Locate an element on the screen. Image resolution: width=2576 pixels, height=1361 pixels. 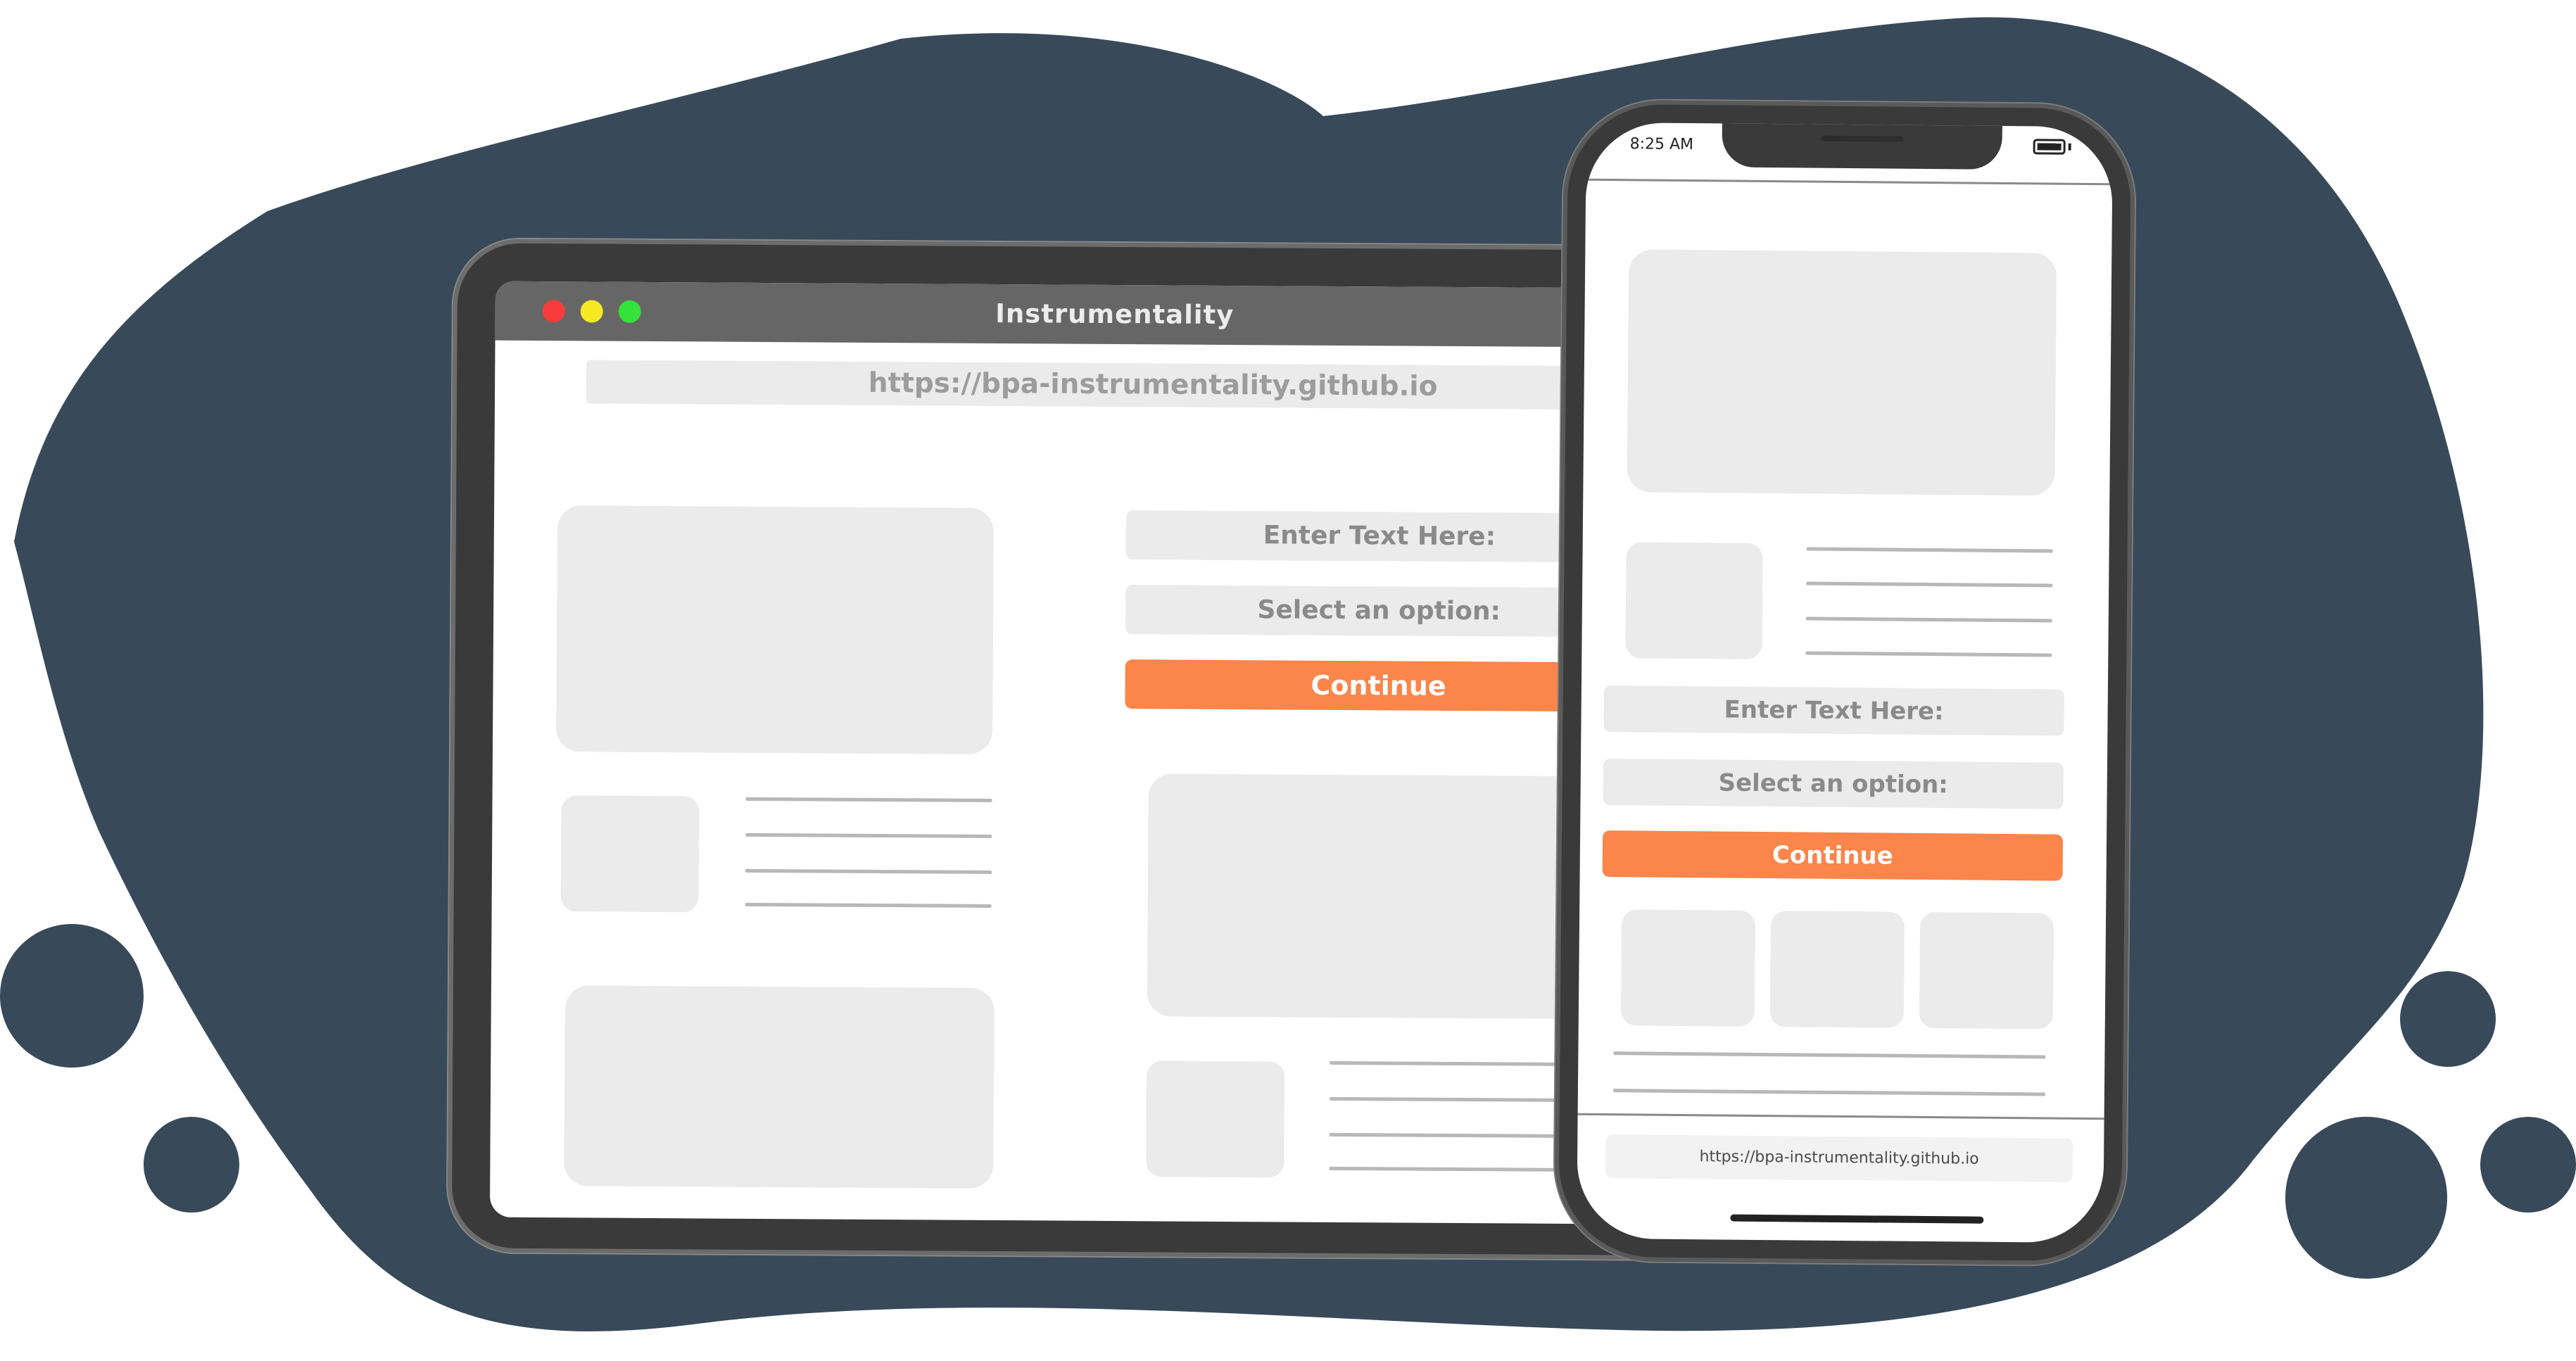
window-titlebar: Instrumentality is located at coordinates (1115, 314).